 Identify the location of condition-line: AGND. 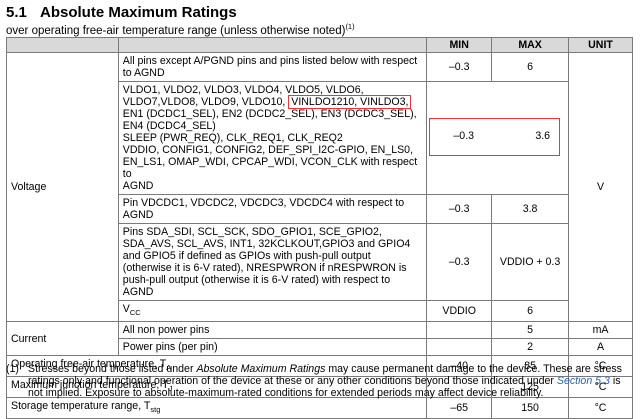
(138, 186).